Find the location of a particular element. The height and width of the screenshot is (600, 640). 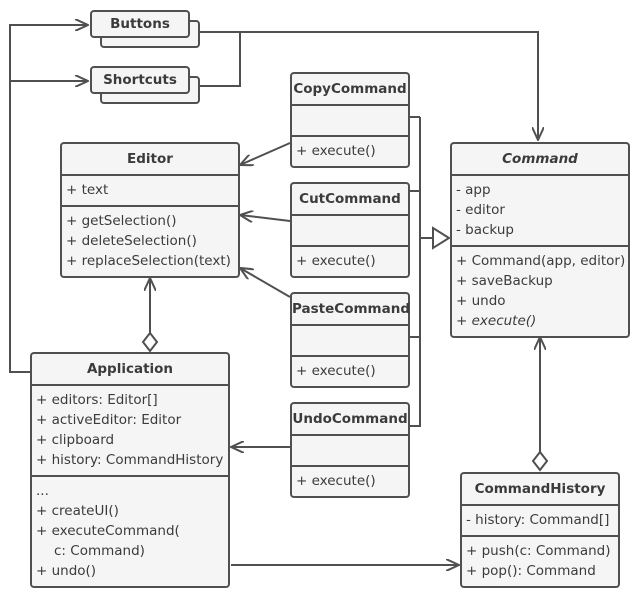

command-fields: - app - editor - backup is located at coordinates (540, 211).